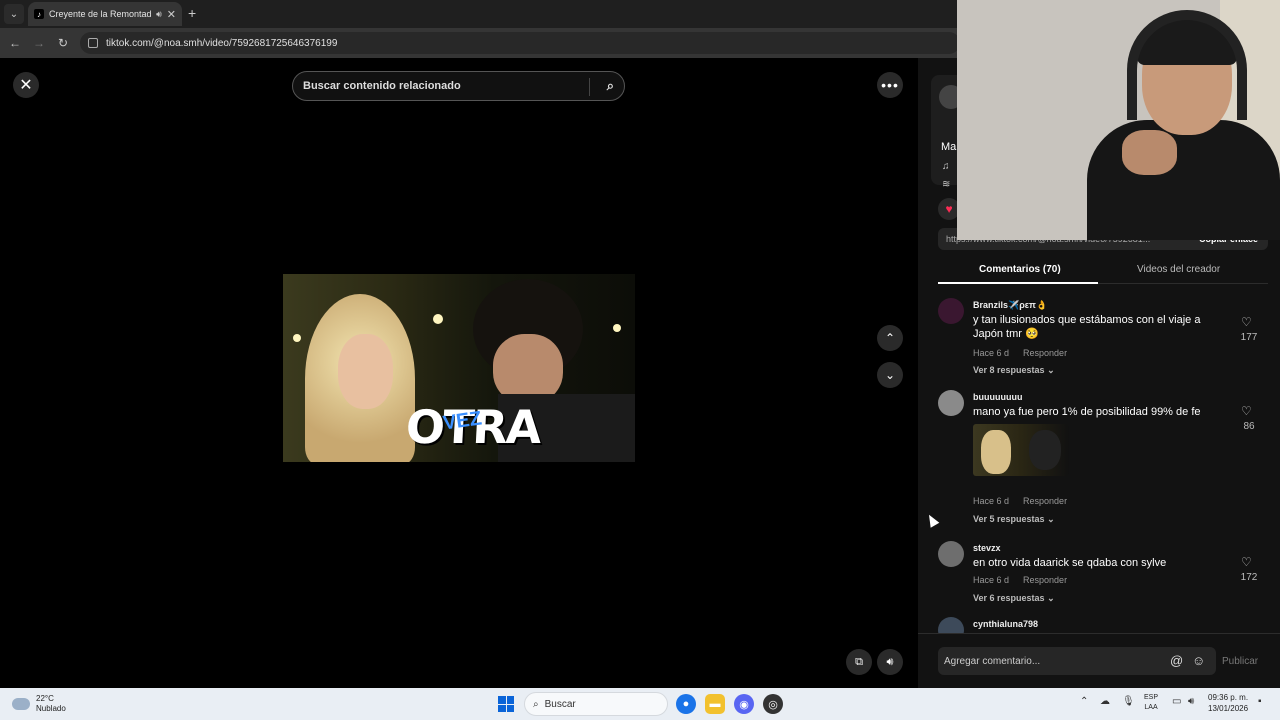  I want to click on publish-button: Publicar, so click(1240, 661).